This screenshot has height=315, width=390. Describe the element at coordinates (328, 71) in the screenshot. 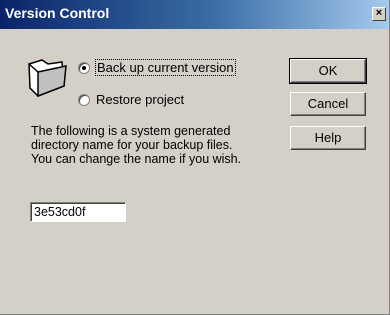

I see `ok-button: OK` at that location.